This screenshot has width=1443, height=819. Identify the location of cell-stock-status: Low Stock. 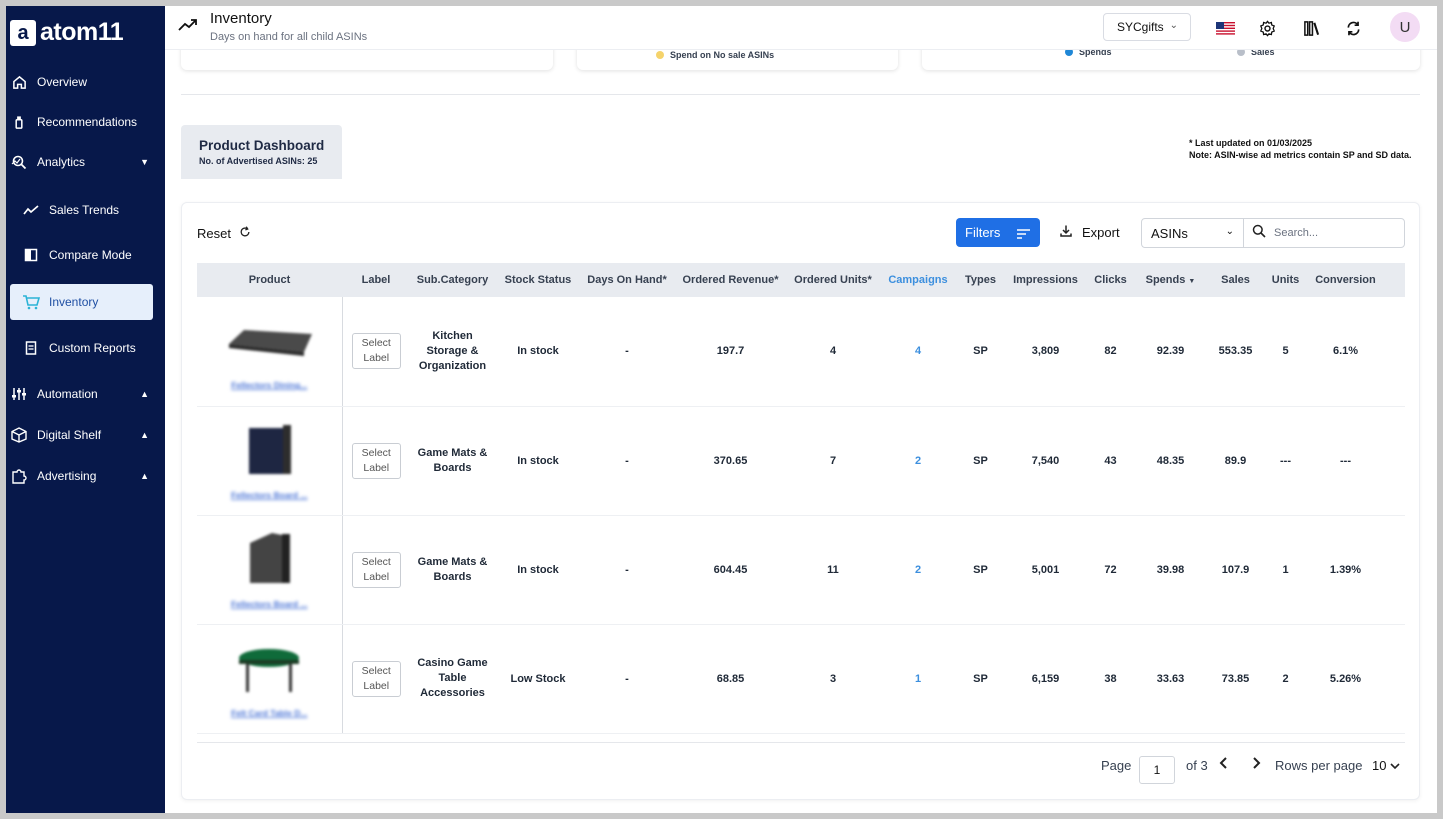
(538, 679).